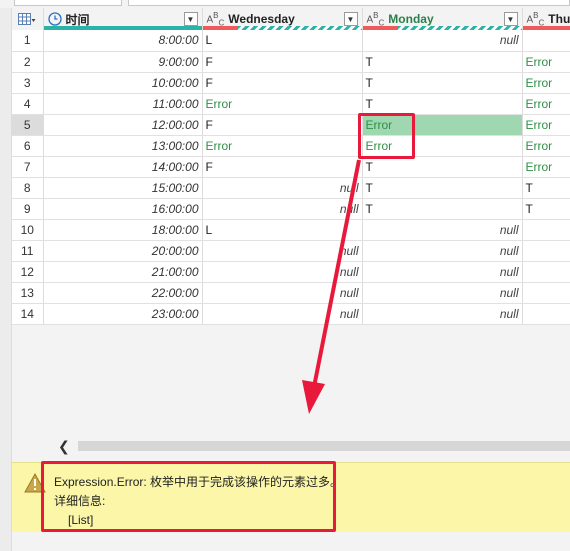 This screenshot has height=551, width=570. What do you see at coordinates (35, 483) in the screenshot?
I see `warning-icon` at bounding box center [35, 483].